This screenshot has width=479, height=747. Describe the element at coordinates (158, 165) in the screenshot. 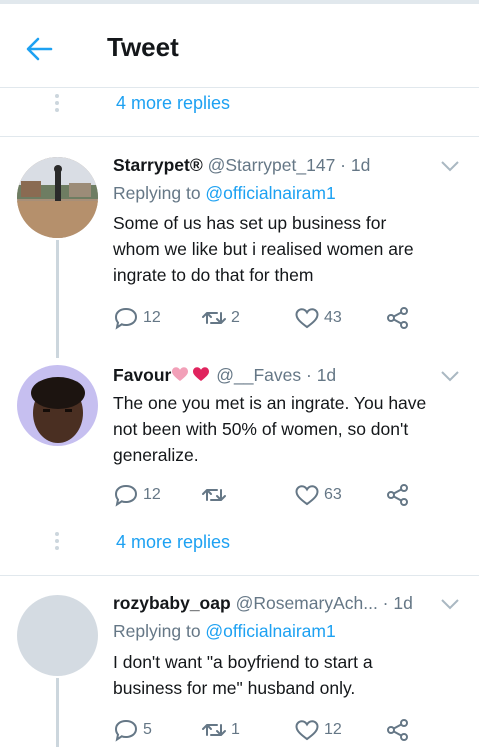

I see `author-name: Starrypet®` at that location.